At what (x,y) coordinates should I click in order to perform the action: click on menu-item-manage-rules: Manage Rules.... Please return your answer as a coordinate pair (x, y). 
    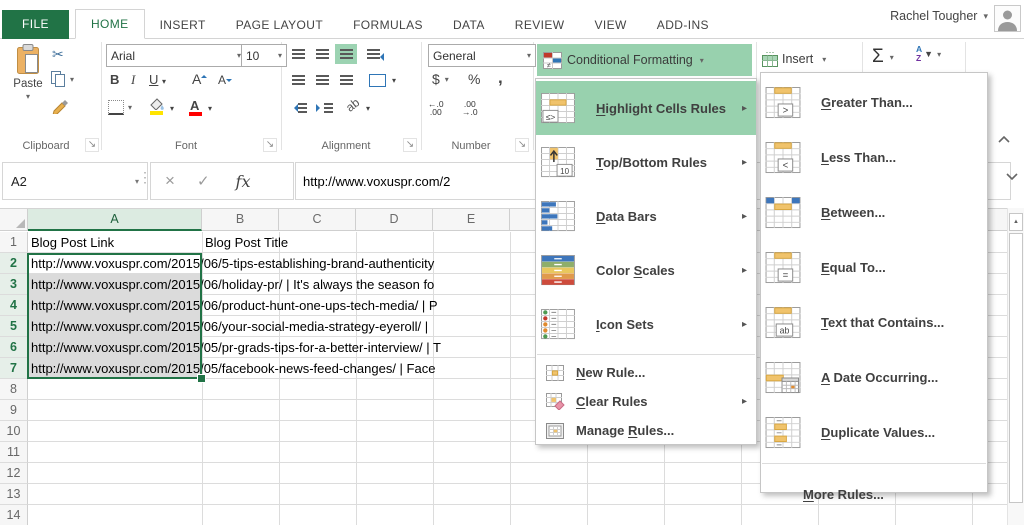
    Looking at the image, I should click on (646, 430).